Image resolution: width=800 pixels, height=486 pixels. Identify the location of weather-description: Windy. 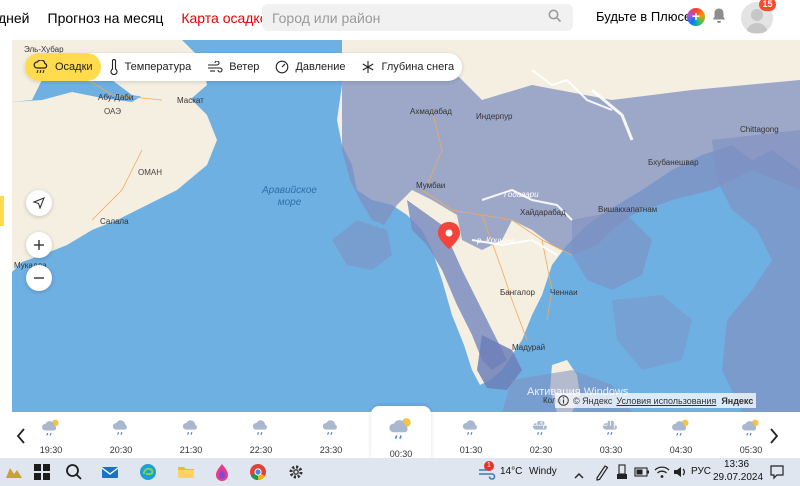
(543, 471).